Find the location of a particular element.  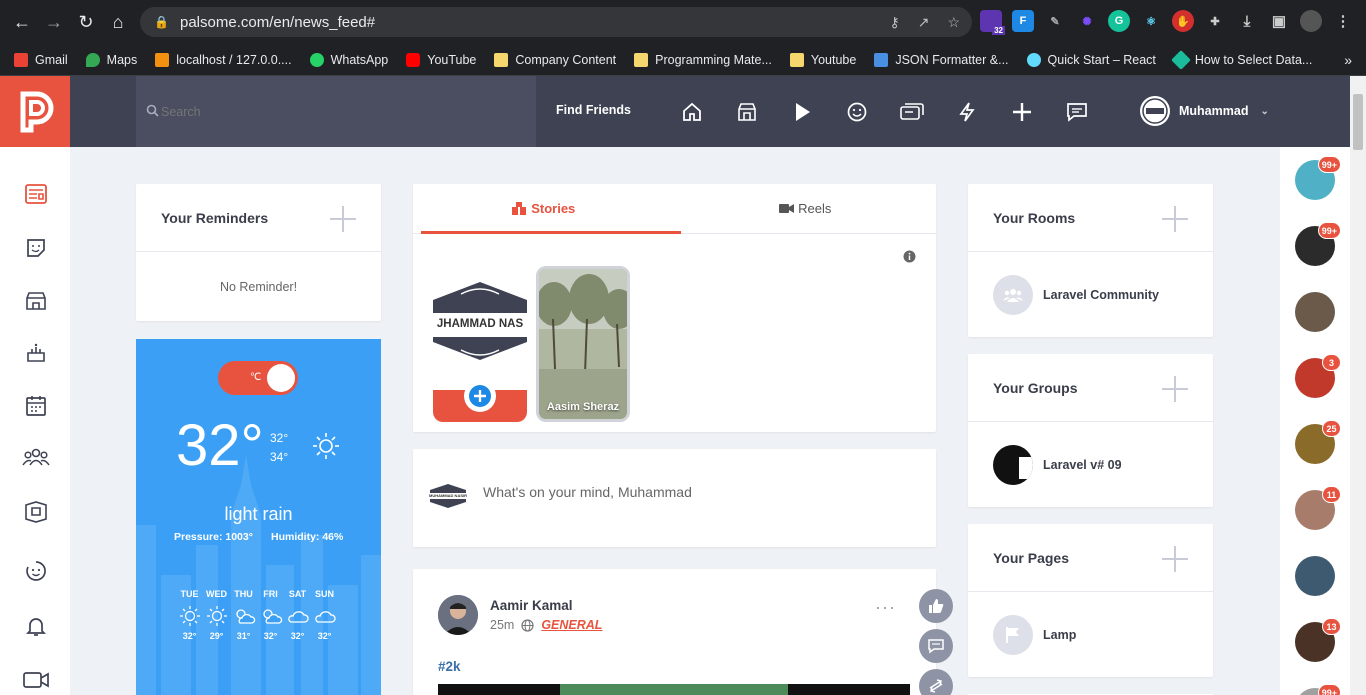

star-icon: ☆ is located at coordinates (953, 22).